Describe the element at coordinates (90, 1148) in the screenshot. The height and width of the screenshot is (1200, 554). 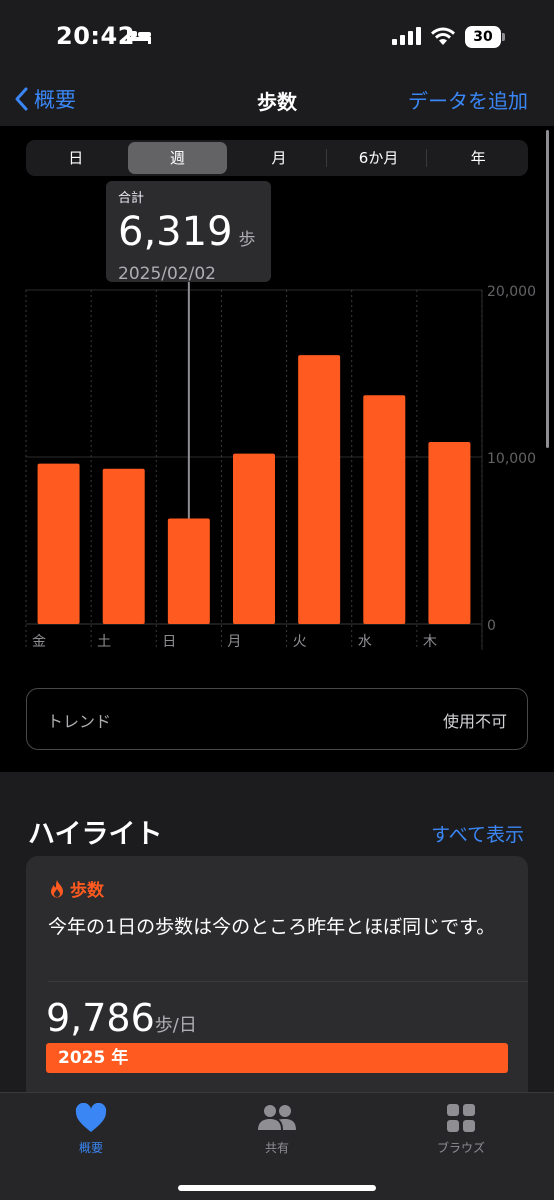
I see `tab-summary-label: 概要` at that location.